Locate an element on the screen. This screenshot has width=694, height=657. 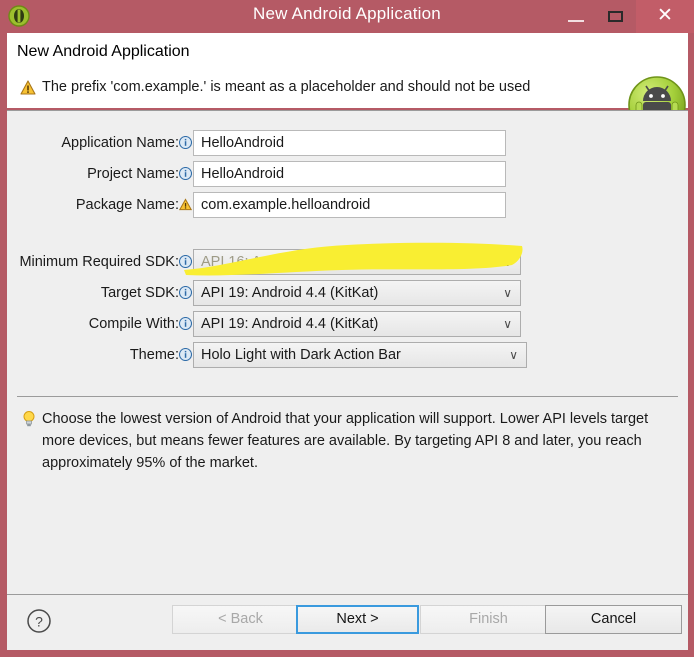
label-minimum-required-sdk: Minimum Required SDK: is located at coordinates (99, 262).